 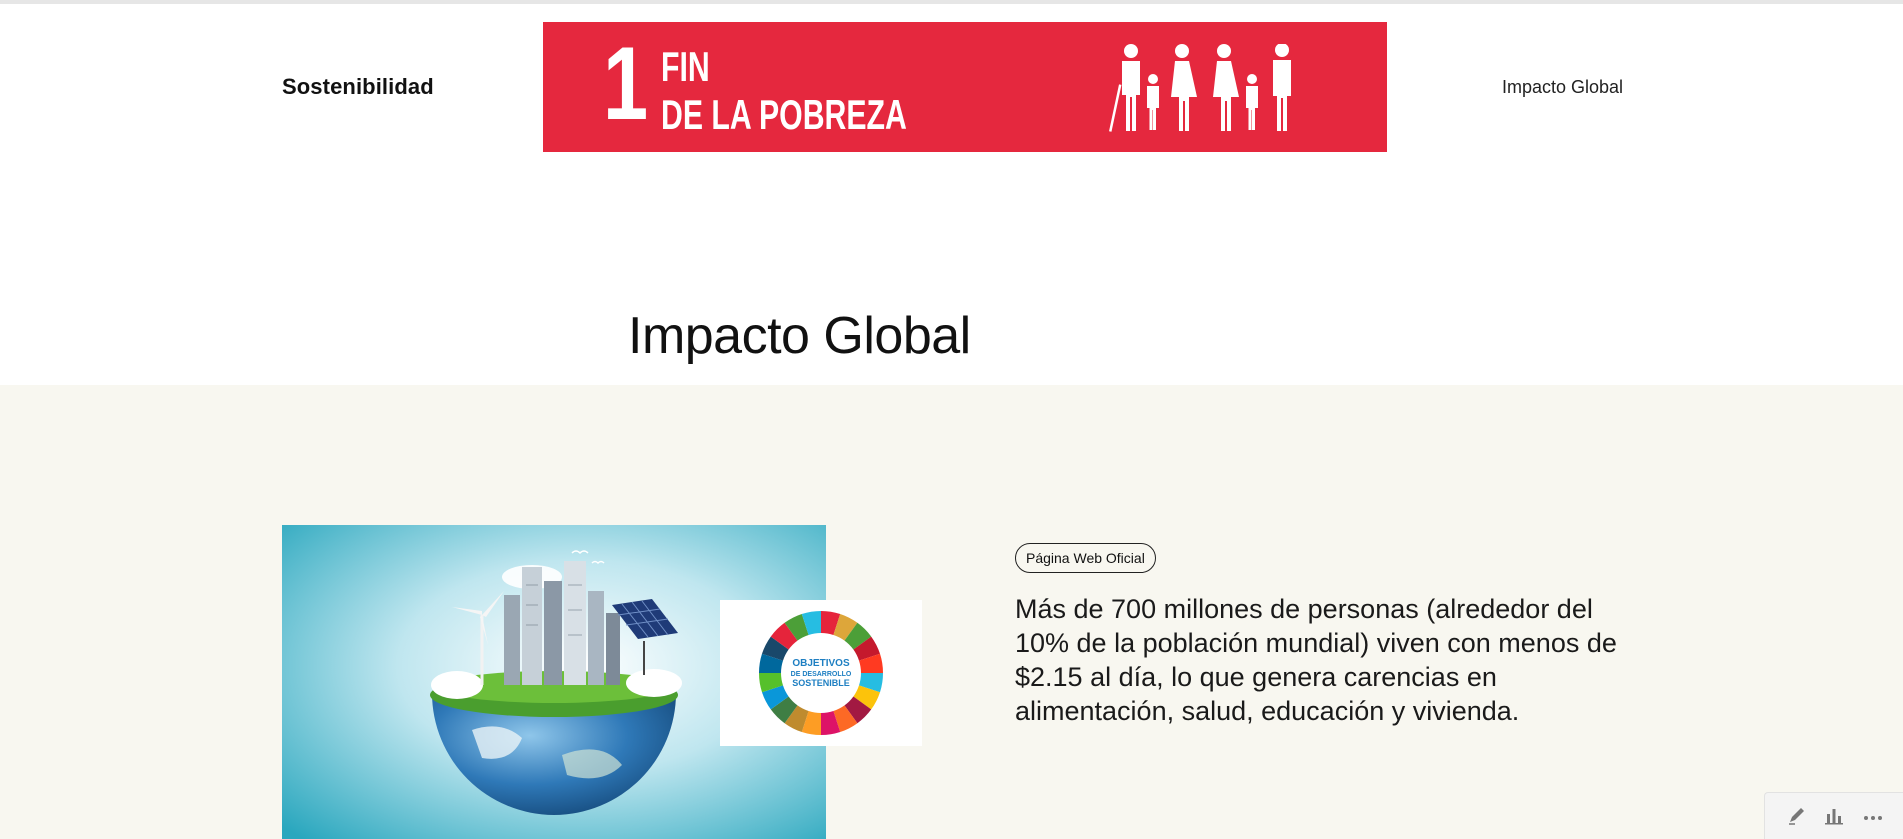 What do you see at coordinates (799, 336) in the screenshot?
I see `page-title: Impacto Global` at bounding box center [799, 336].